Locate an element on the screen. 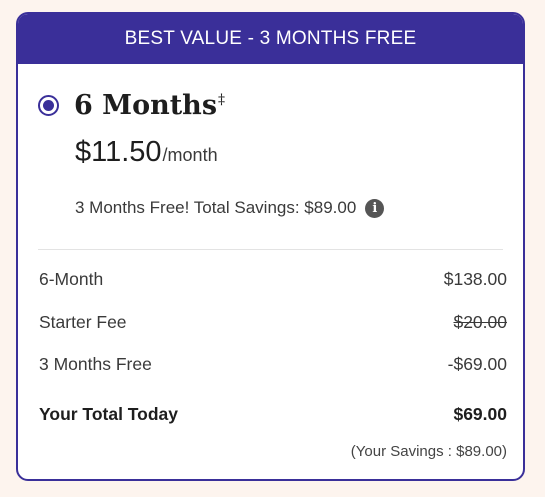 This screenshot has height=497, width=545. line-item-label: 3 Months Free is located at coordinates (95, 364).